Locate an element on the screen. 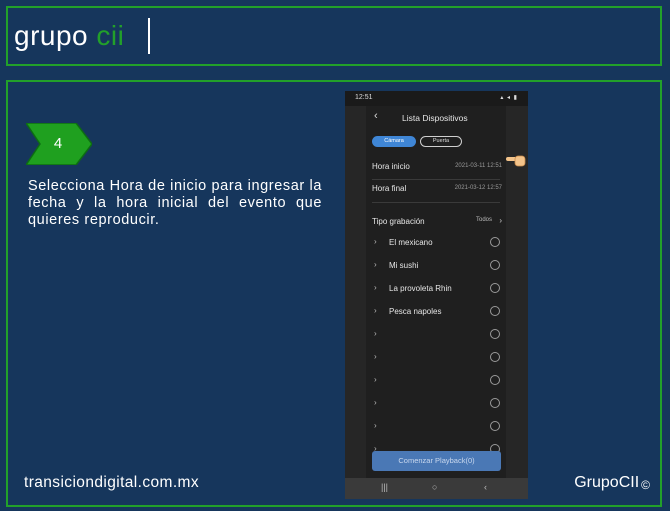  status-time: 12:51 is located at coordinates (364, 97).